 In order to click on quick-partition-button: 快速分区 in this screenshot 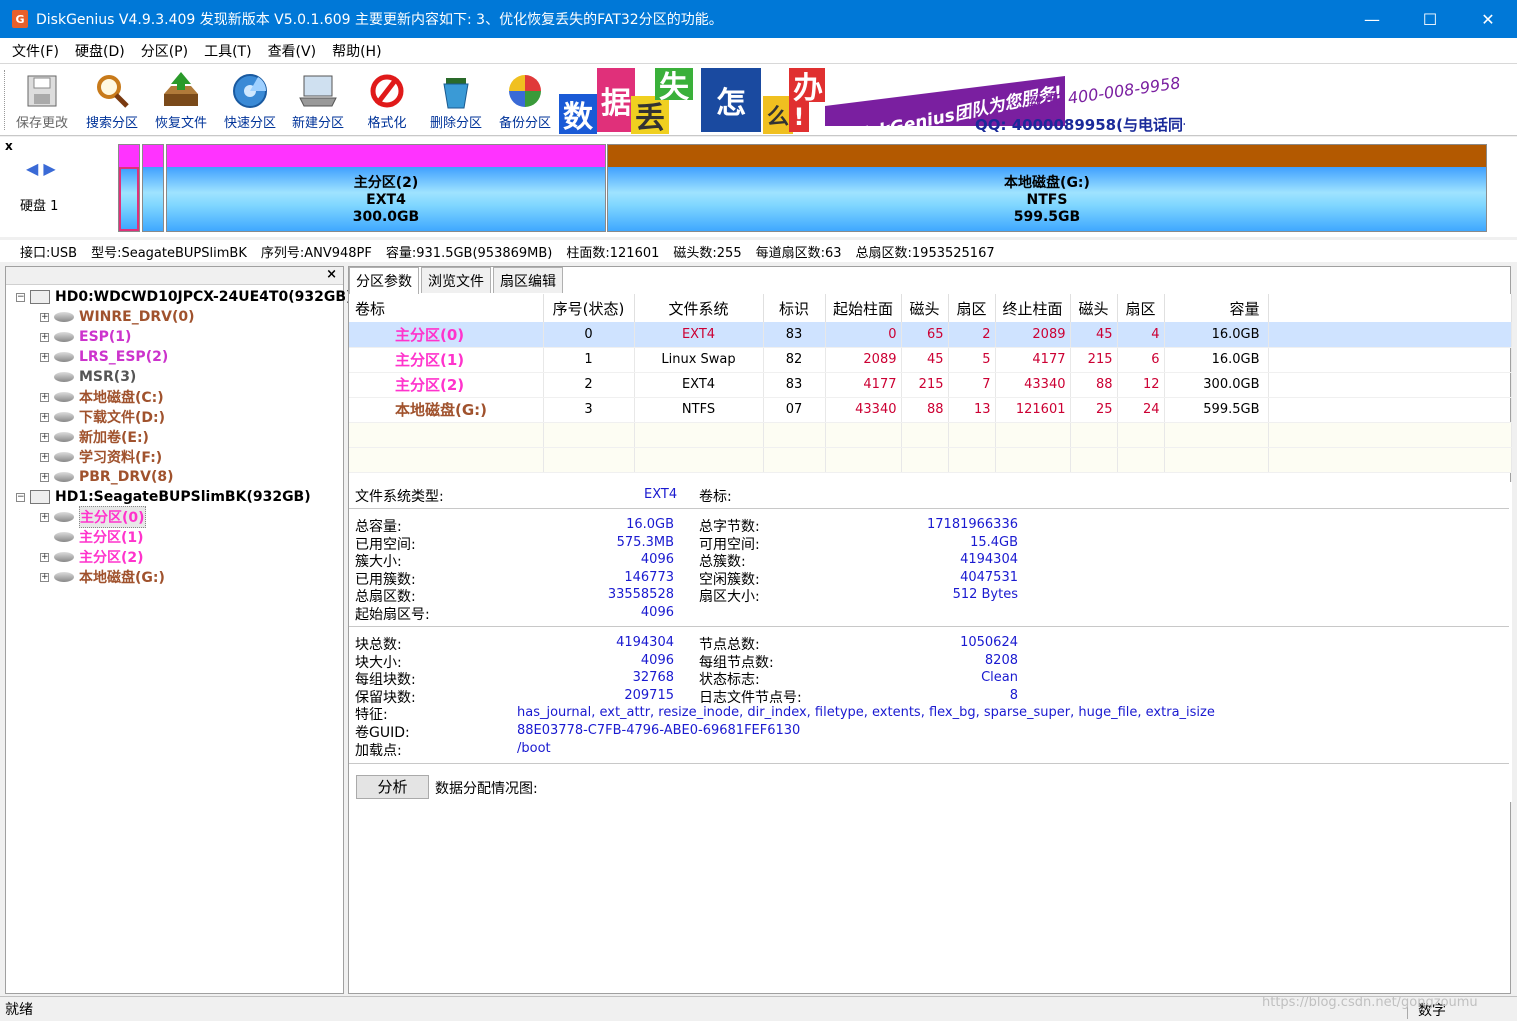, I will do `click(250, 100)`.